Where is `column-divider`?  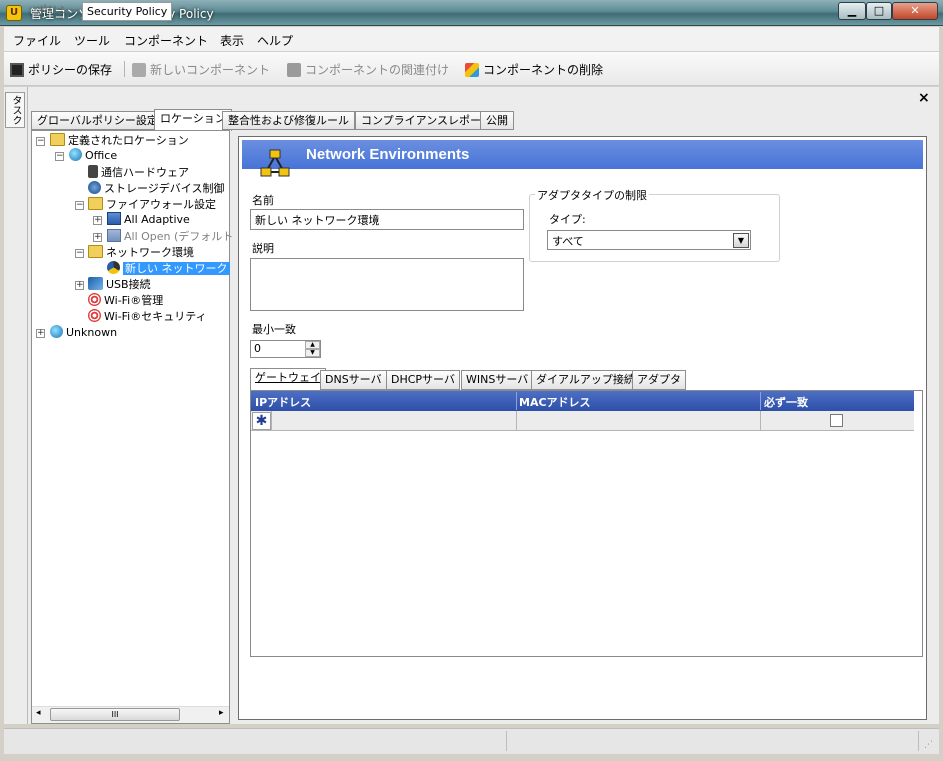 column-divider is located at coordinates (516, 401).